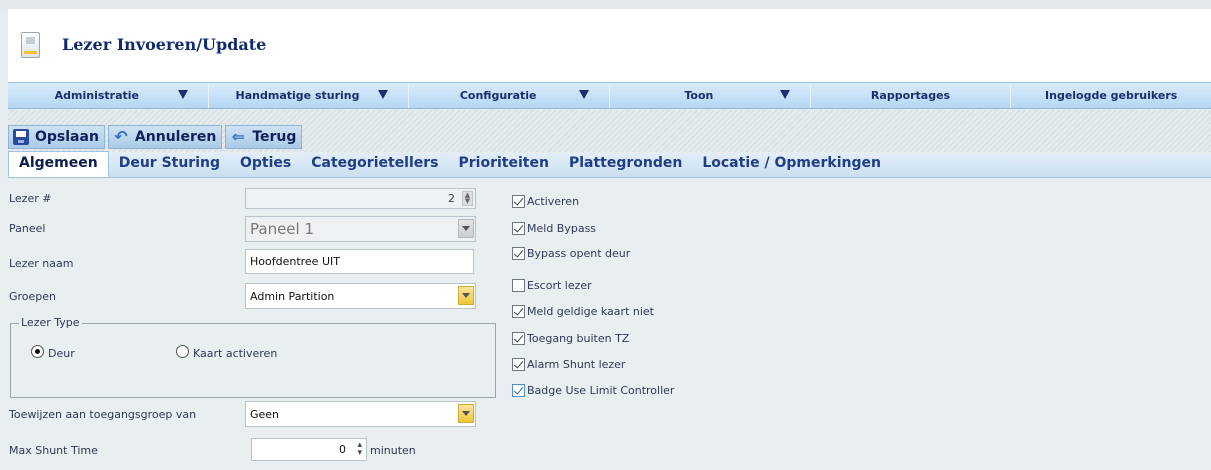 The width and height of the screenshot is (1211, 470). I want to click on menu-rapportages: Rapportages, so click(911, 95).